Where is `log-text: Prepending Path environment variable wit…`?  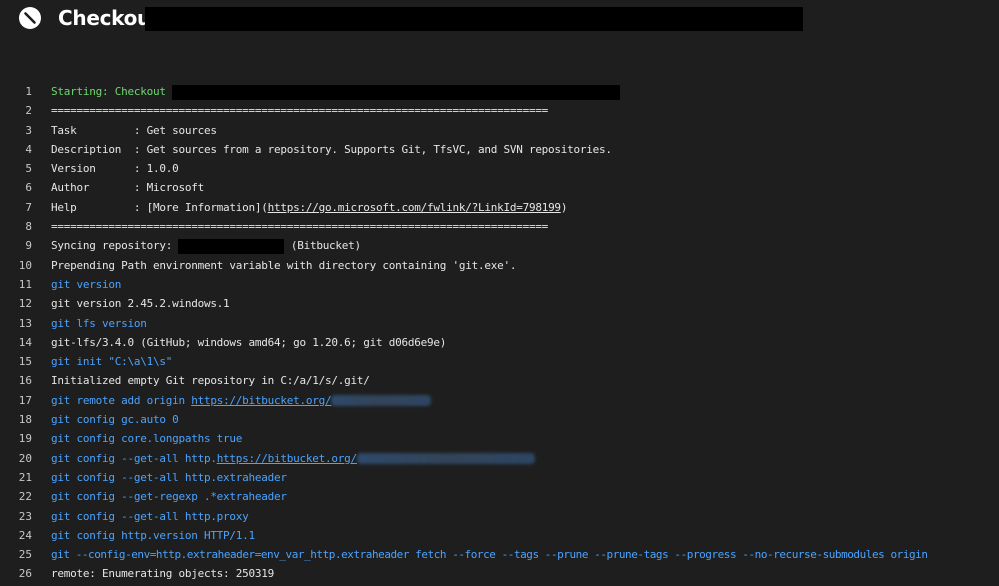 log-text: Prepending Path environment variable wit… is located at coordinates (284, 265).